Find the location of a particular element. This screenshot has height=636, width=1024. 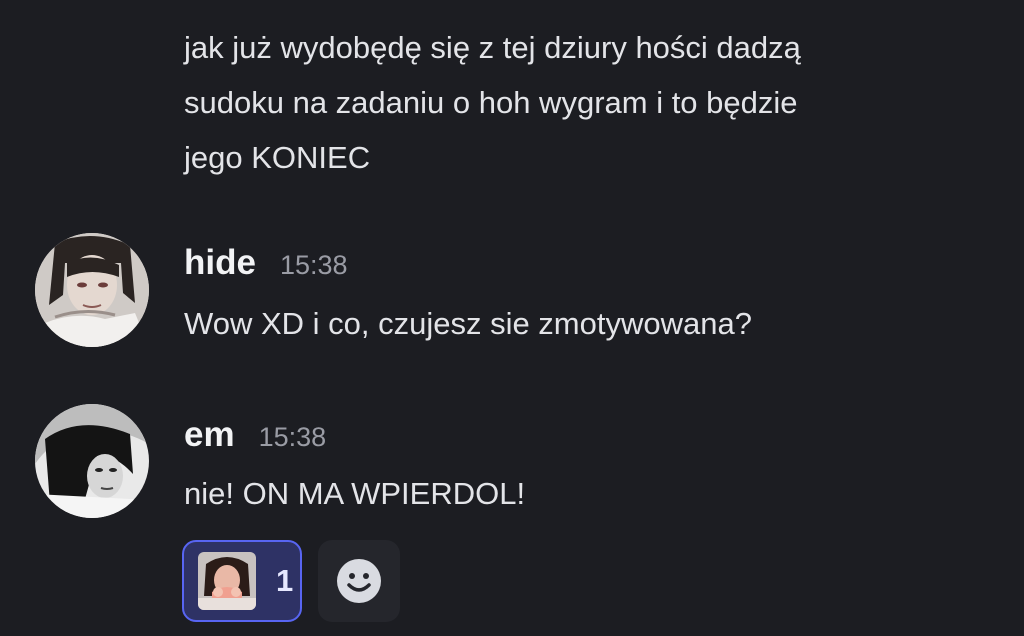

message-text-em: nie! ON MA WPIERDOL! is located at coordinates (355, 493).